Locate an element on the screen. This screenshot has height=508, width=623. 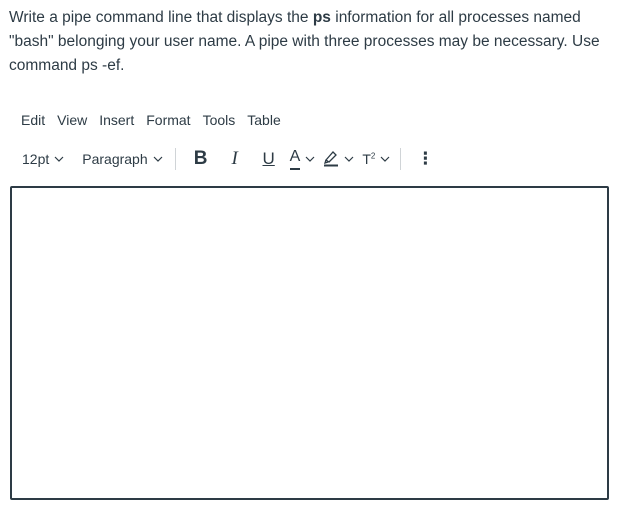
editor-toolbar: 12pt Paragraph B I U A T2 ⋮ is located at coordinates (228, 159).